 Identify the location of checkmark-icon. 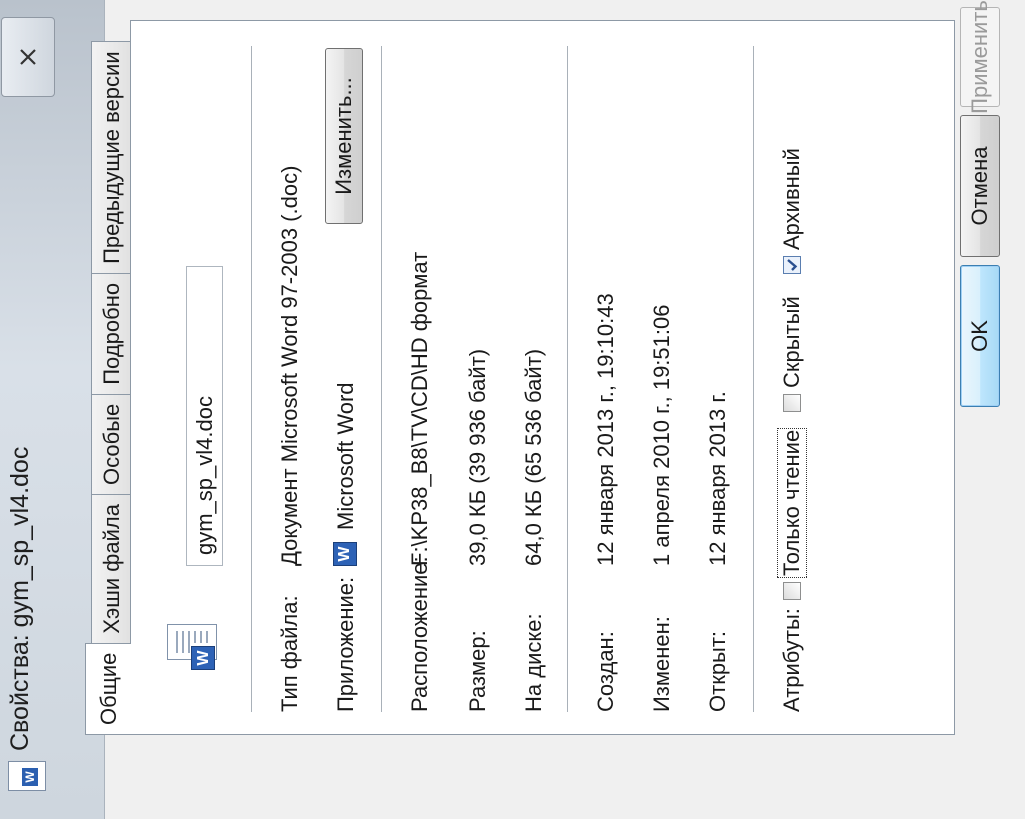
(792, 265).